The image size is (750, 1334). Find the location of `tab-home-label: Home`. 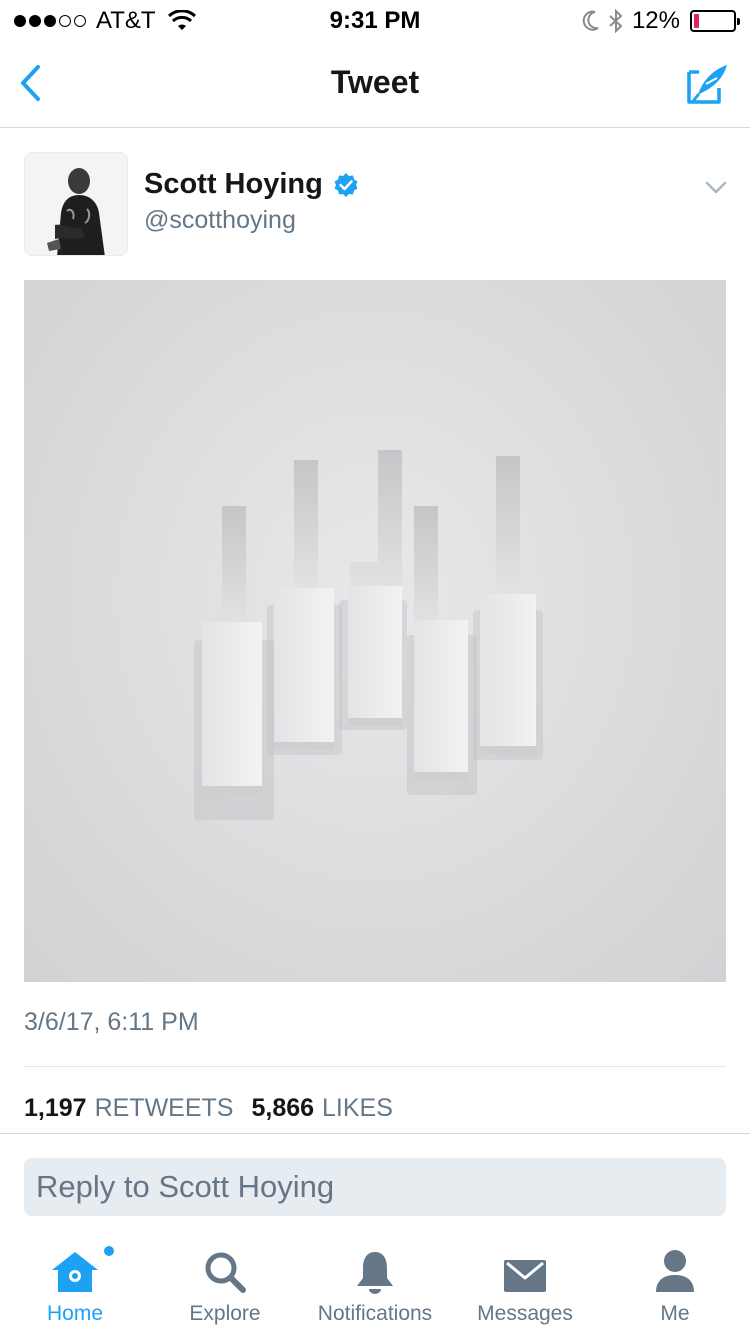

tab-home-label: Home is located at coordinates (75, 1313).